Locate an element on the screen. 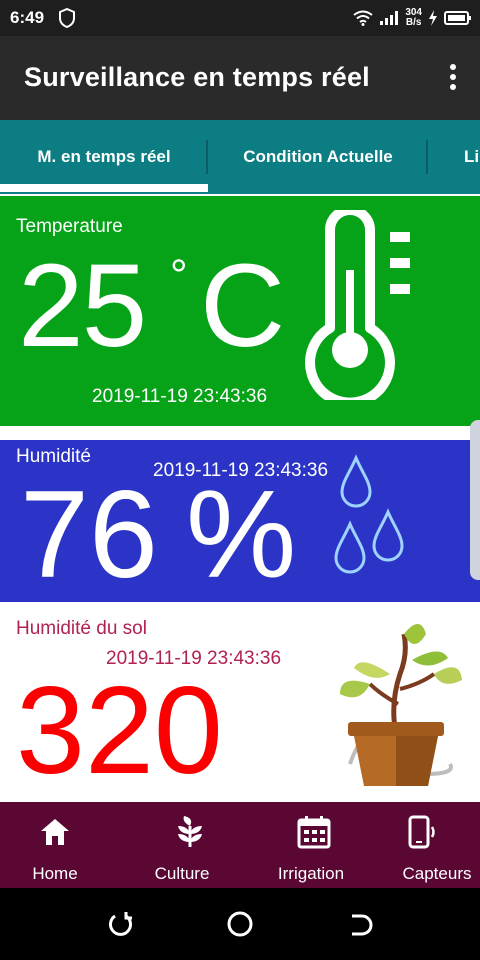  humidity-value: 76 is located at coordinates (89, 535).